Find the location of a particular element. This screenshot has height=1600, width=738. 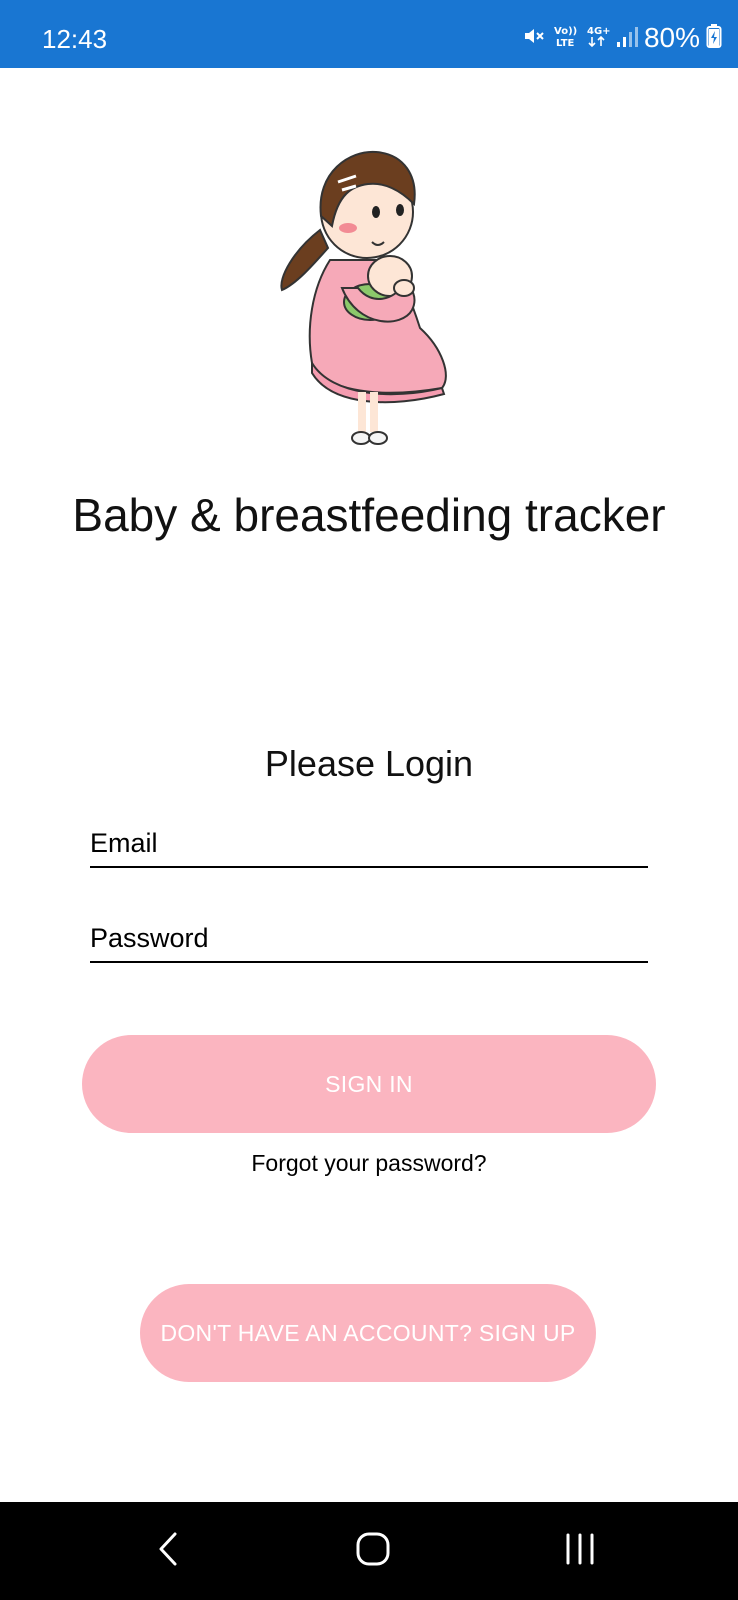

back-button is located at coordinates (168, 1551).